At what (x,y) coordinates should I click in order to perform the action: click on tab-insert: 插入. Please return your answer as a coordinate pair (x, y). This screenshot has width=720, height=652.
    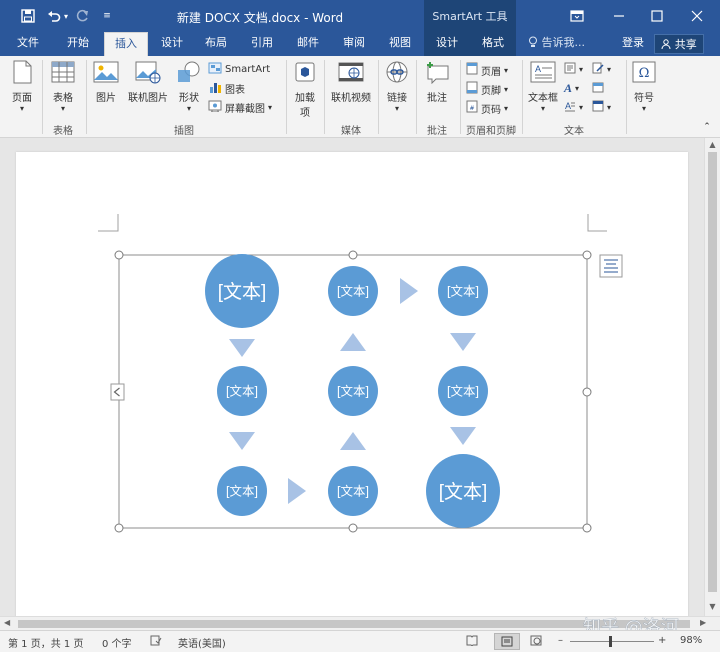
    Looking at the image, I should click on (126, 44).